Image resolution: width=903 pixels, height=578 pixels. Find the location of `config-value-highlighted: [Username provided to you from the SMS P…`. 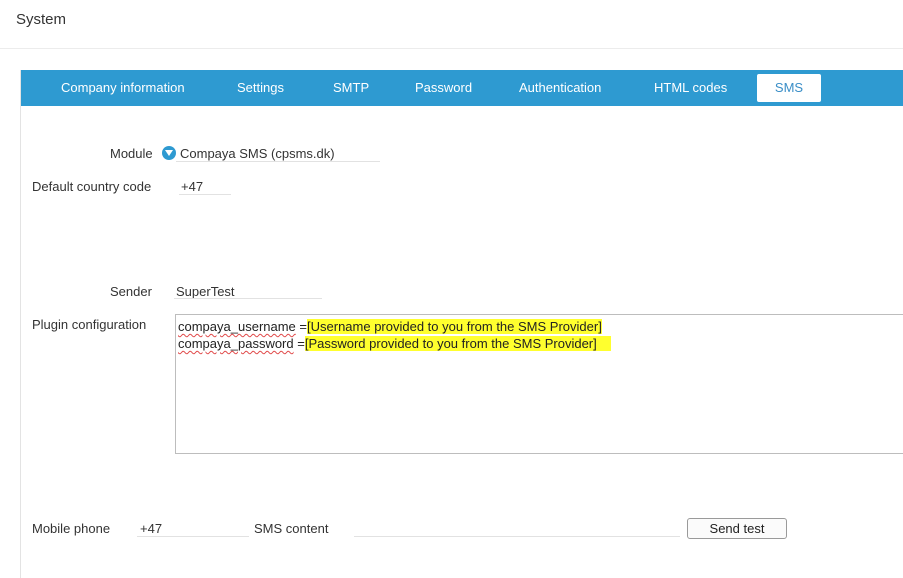

config-value-highlighted: [Username provided to you from the SMS P… is located at coordinates (454, 326).